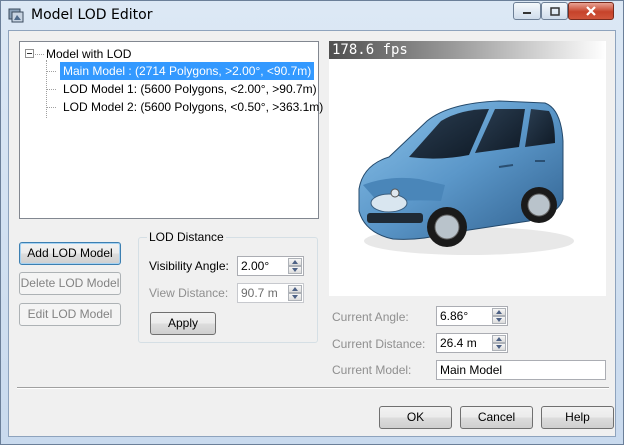 The image size is (624, 445). Describe the element at coordinates (29, 53) in the screenshot. I see `collapse-toggle-icon` at that location.